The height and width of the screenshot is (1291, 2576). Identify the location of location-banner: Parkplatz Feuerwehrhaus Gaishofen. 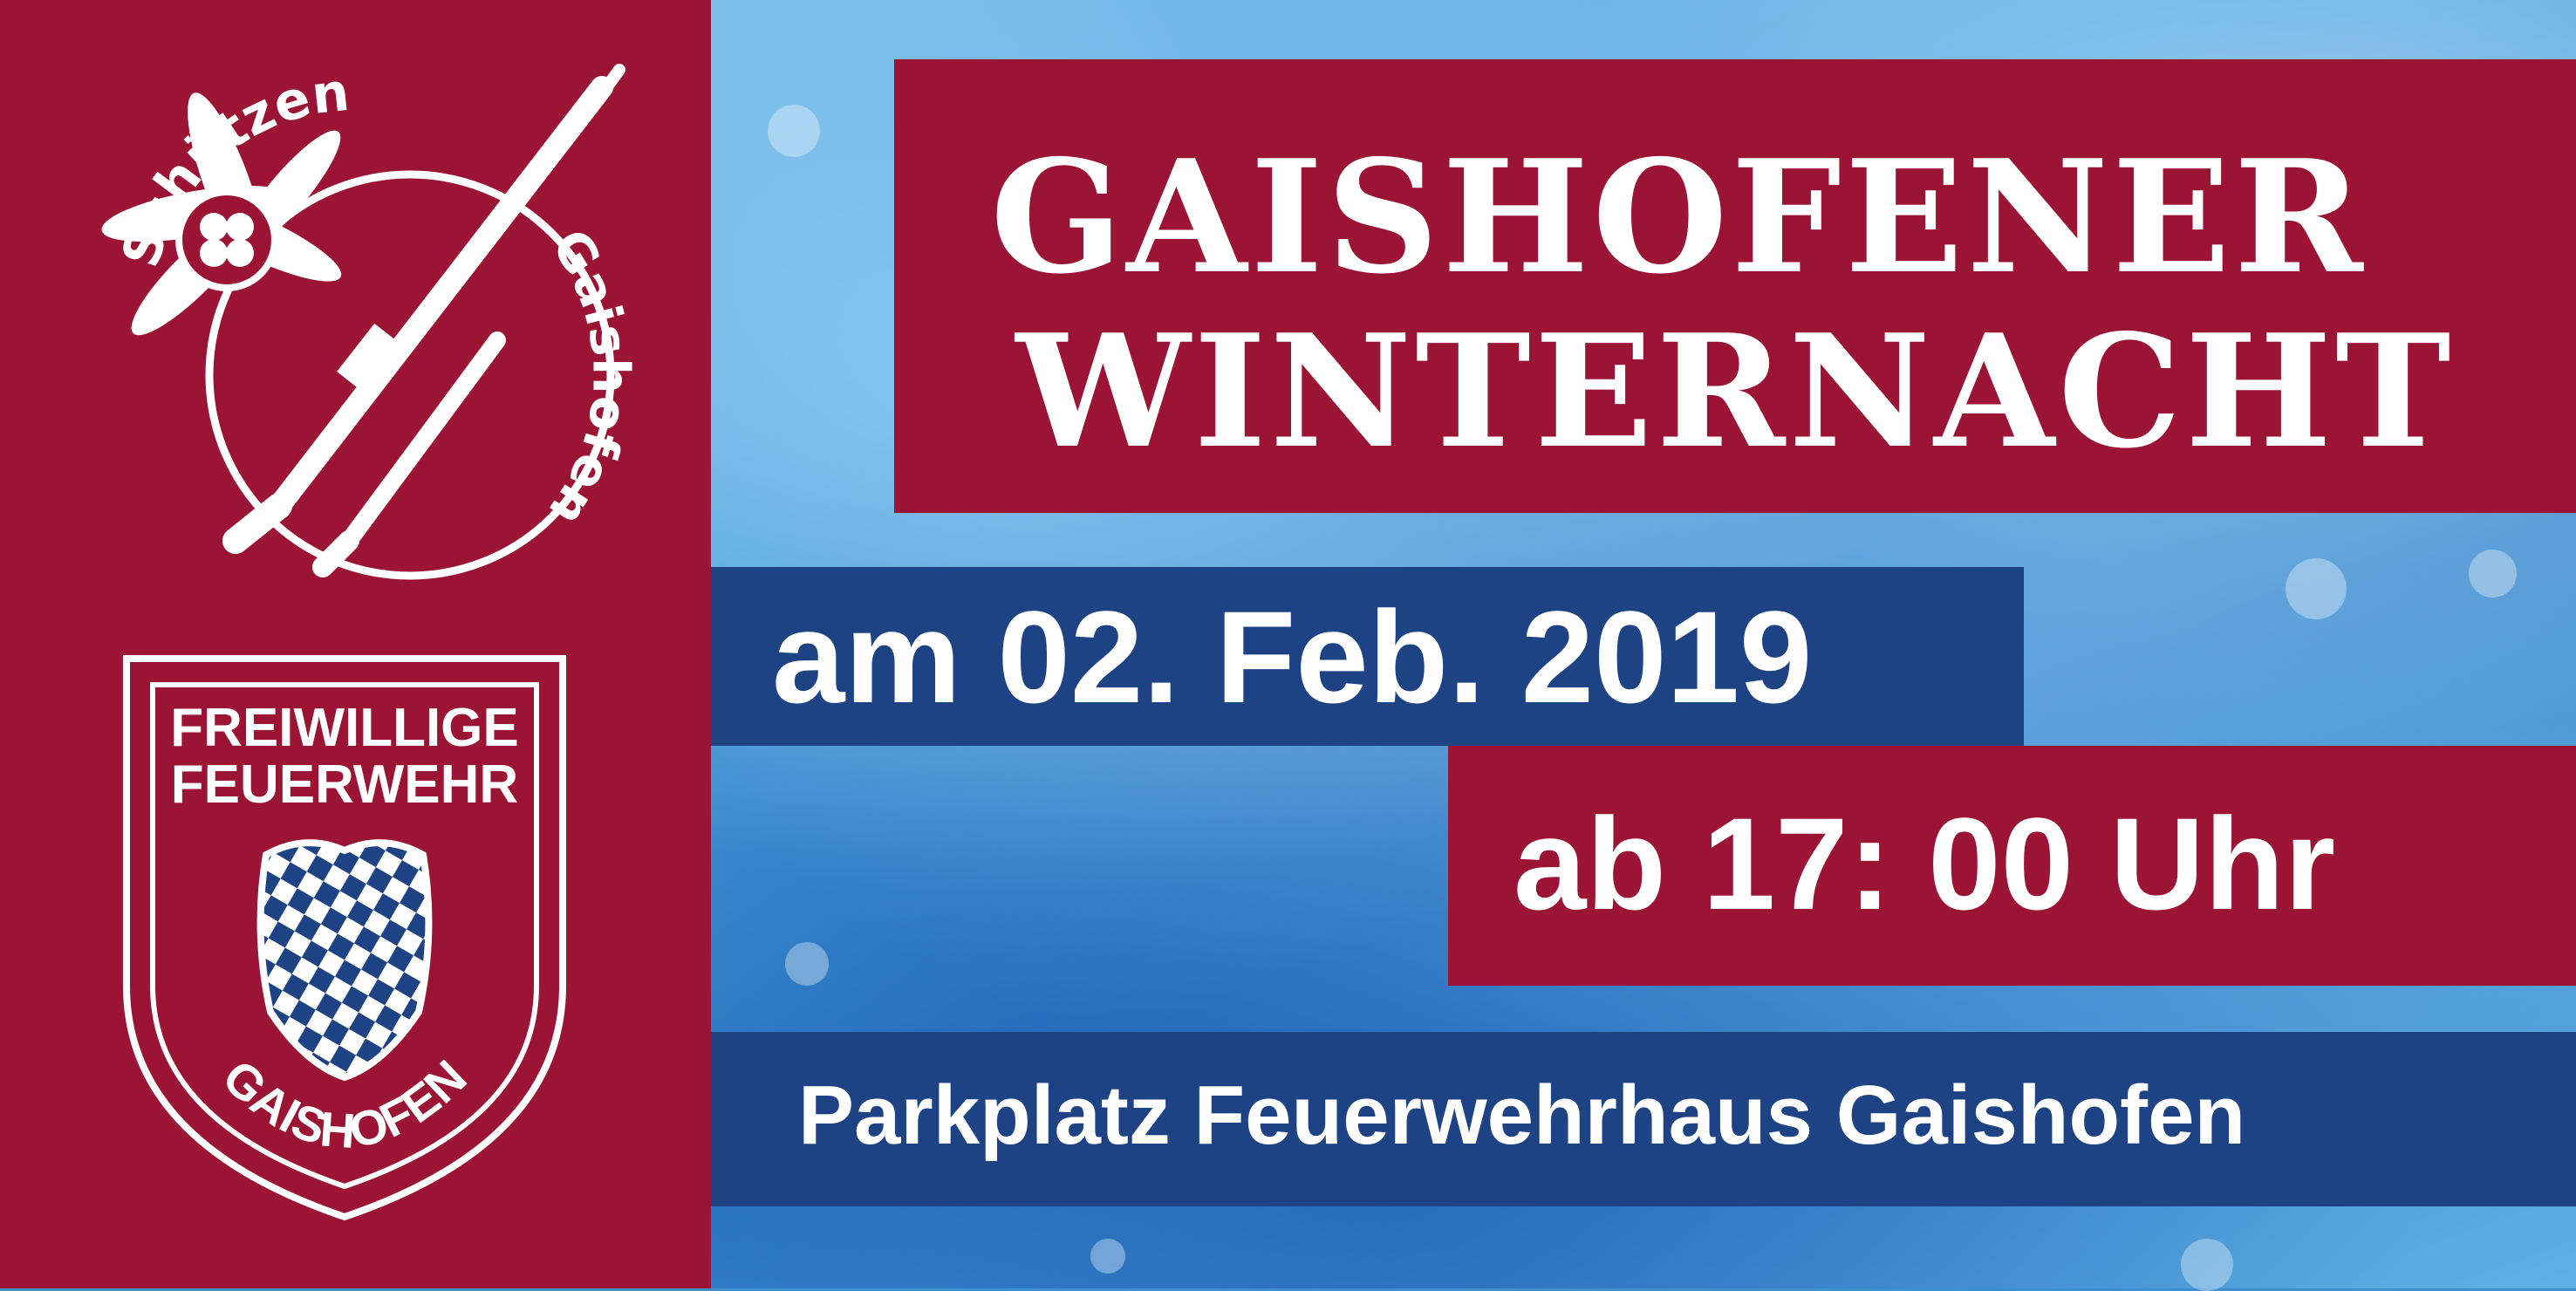
(1643, 1119).